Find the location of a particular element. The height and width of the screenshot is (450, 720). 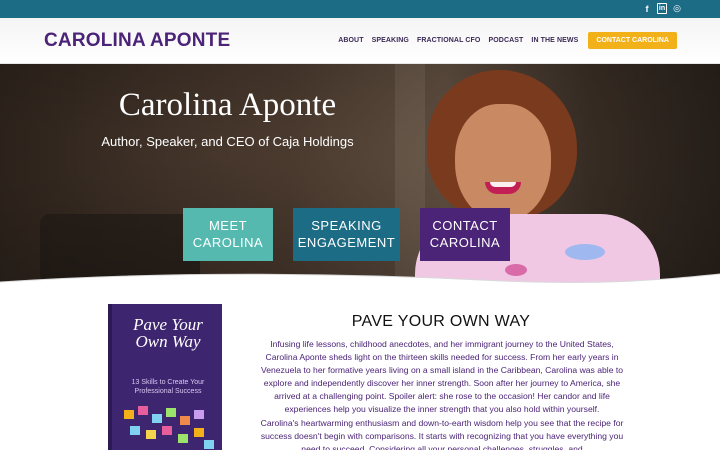

facebook-icon: f is located at coordinates (647, 8).